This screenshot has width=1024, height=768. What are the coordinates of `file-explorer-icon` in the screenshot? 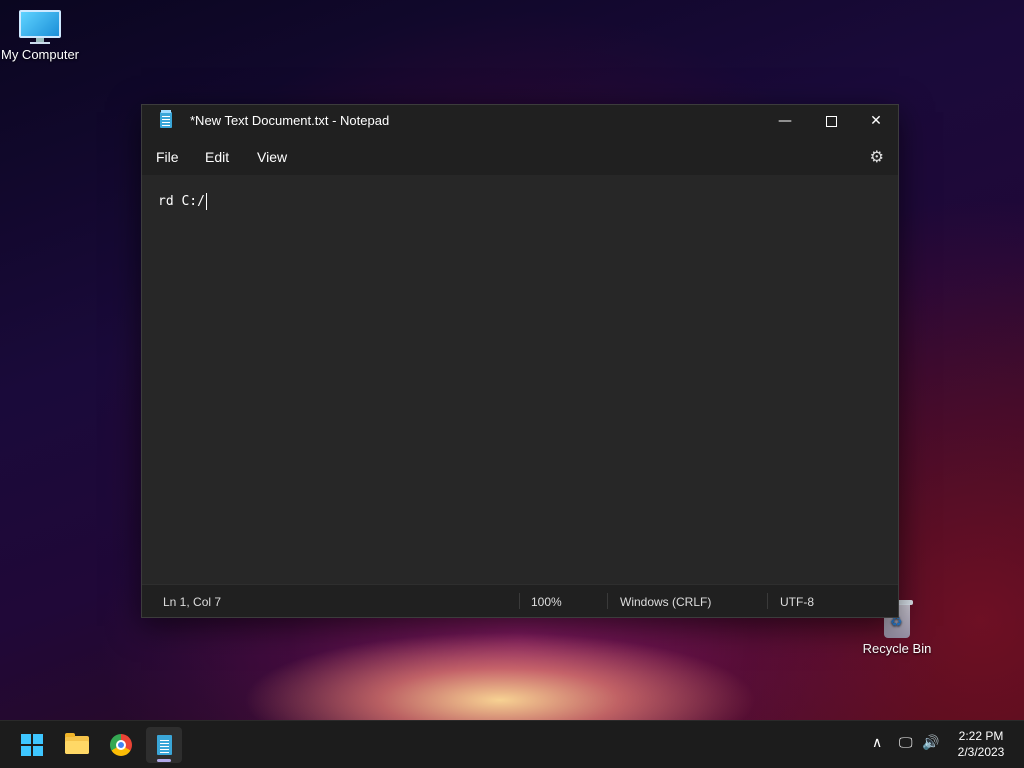 It's located at (77, 743).